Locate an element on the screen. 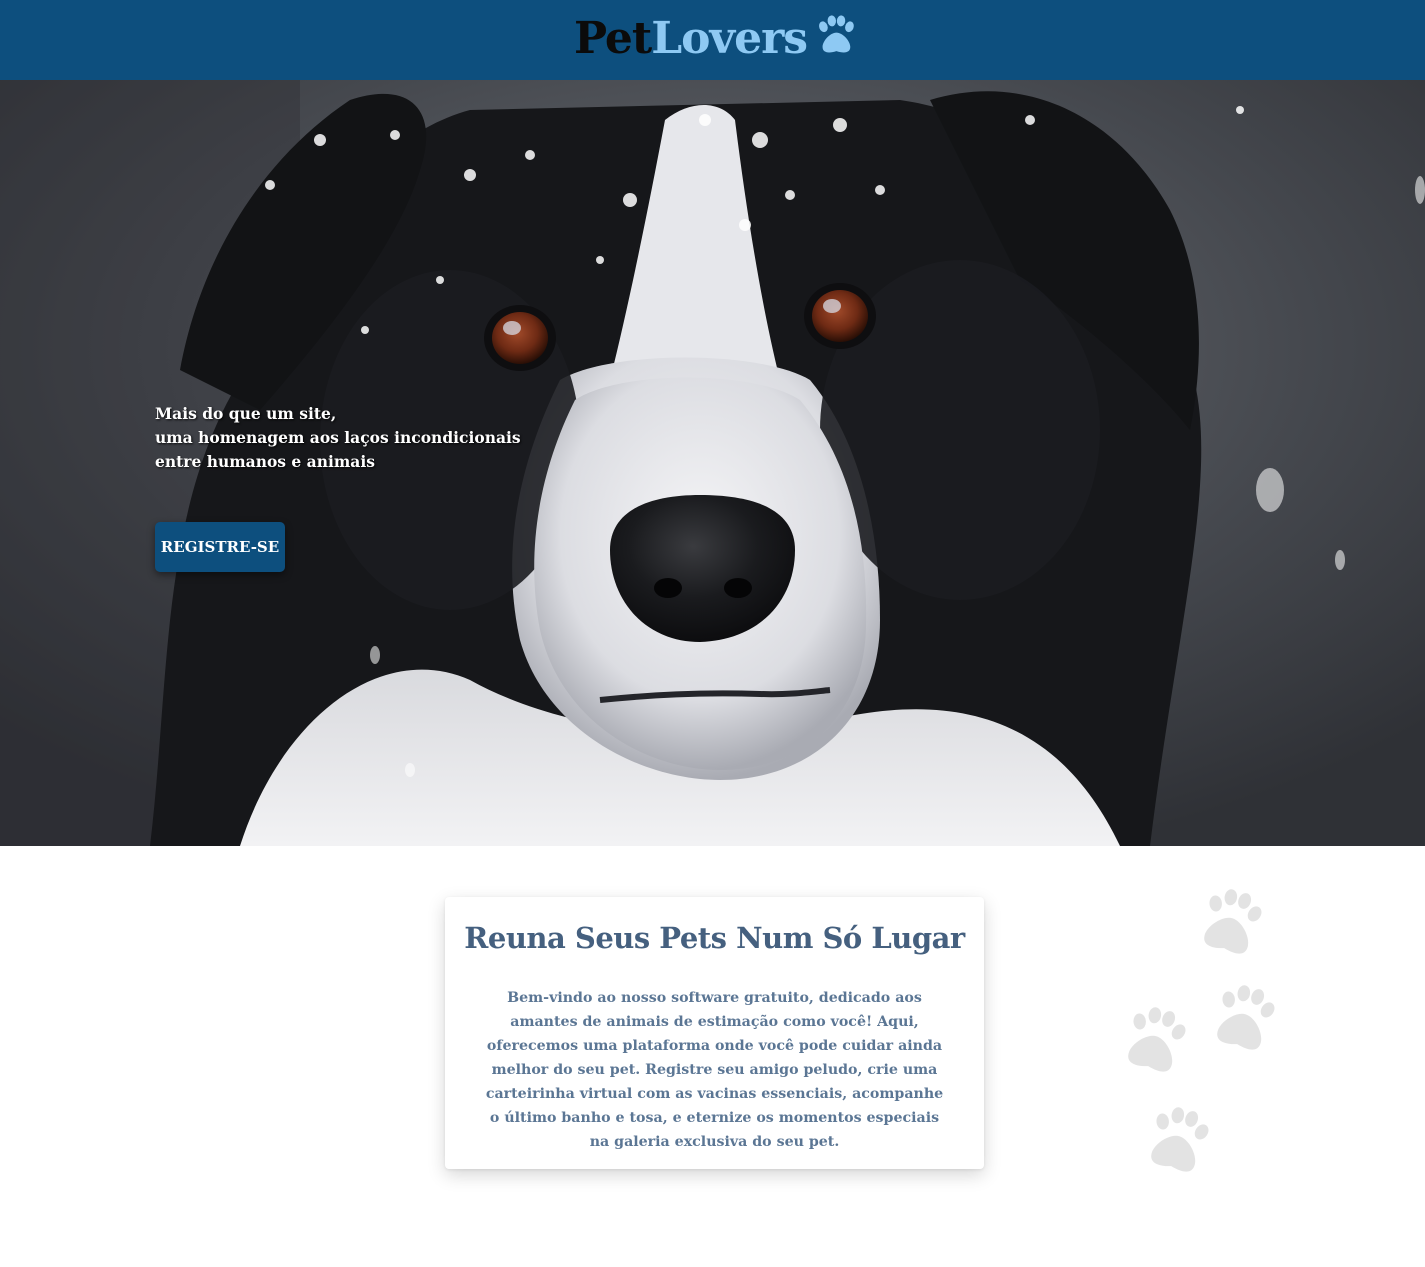 The image size is (1425, 1267). hero-tagline-line-1: Mais do que um site, is located at coordinates (246, 413).